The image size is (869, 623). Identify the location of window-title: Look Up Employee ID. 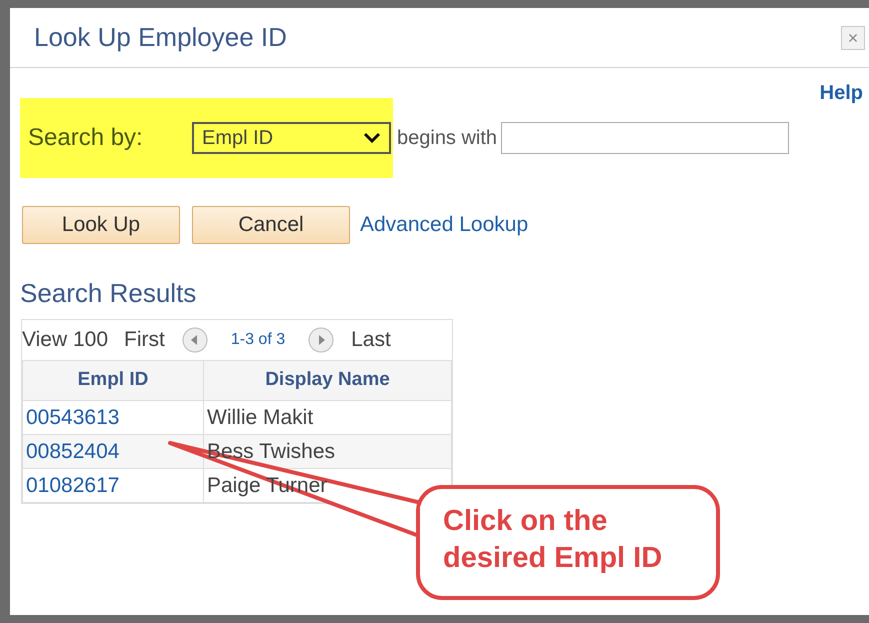
(160, 37).